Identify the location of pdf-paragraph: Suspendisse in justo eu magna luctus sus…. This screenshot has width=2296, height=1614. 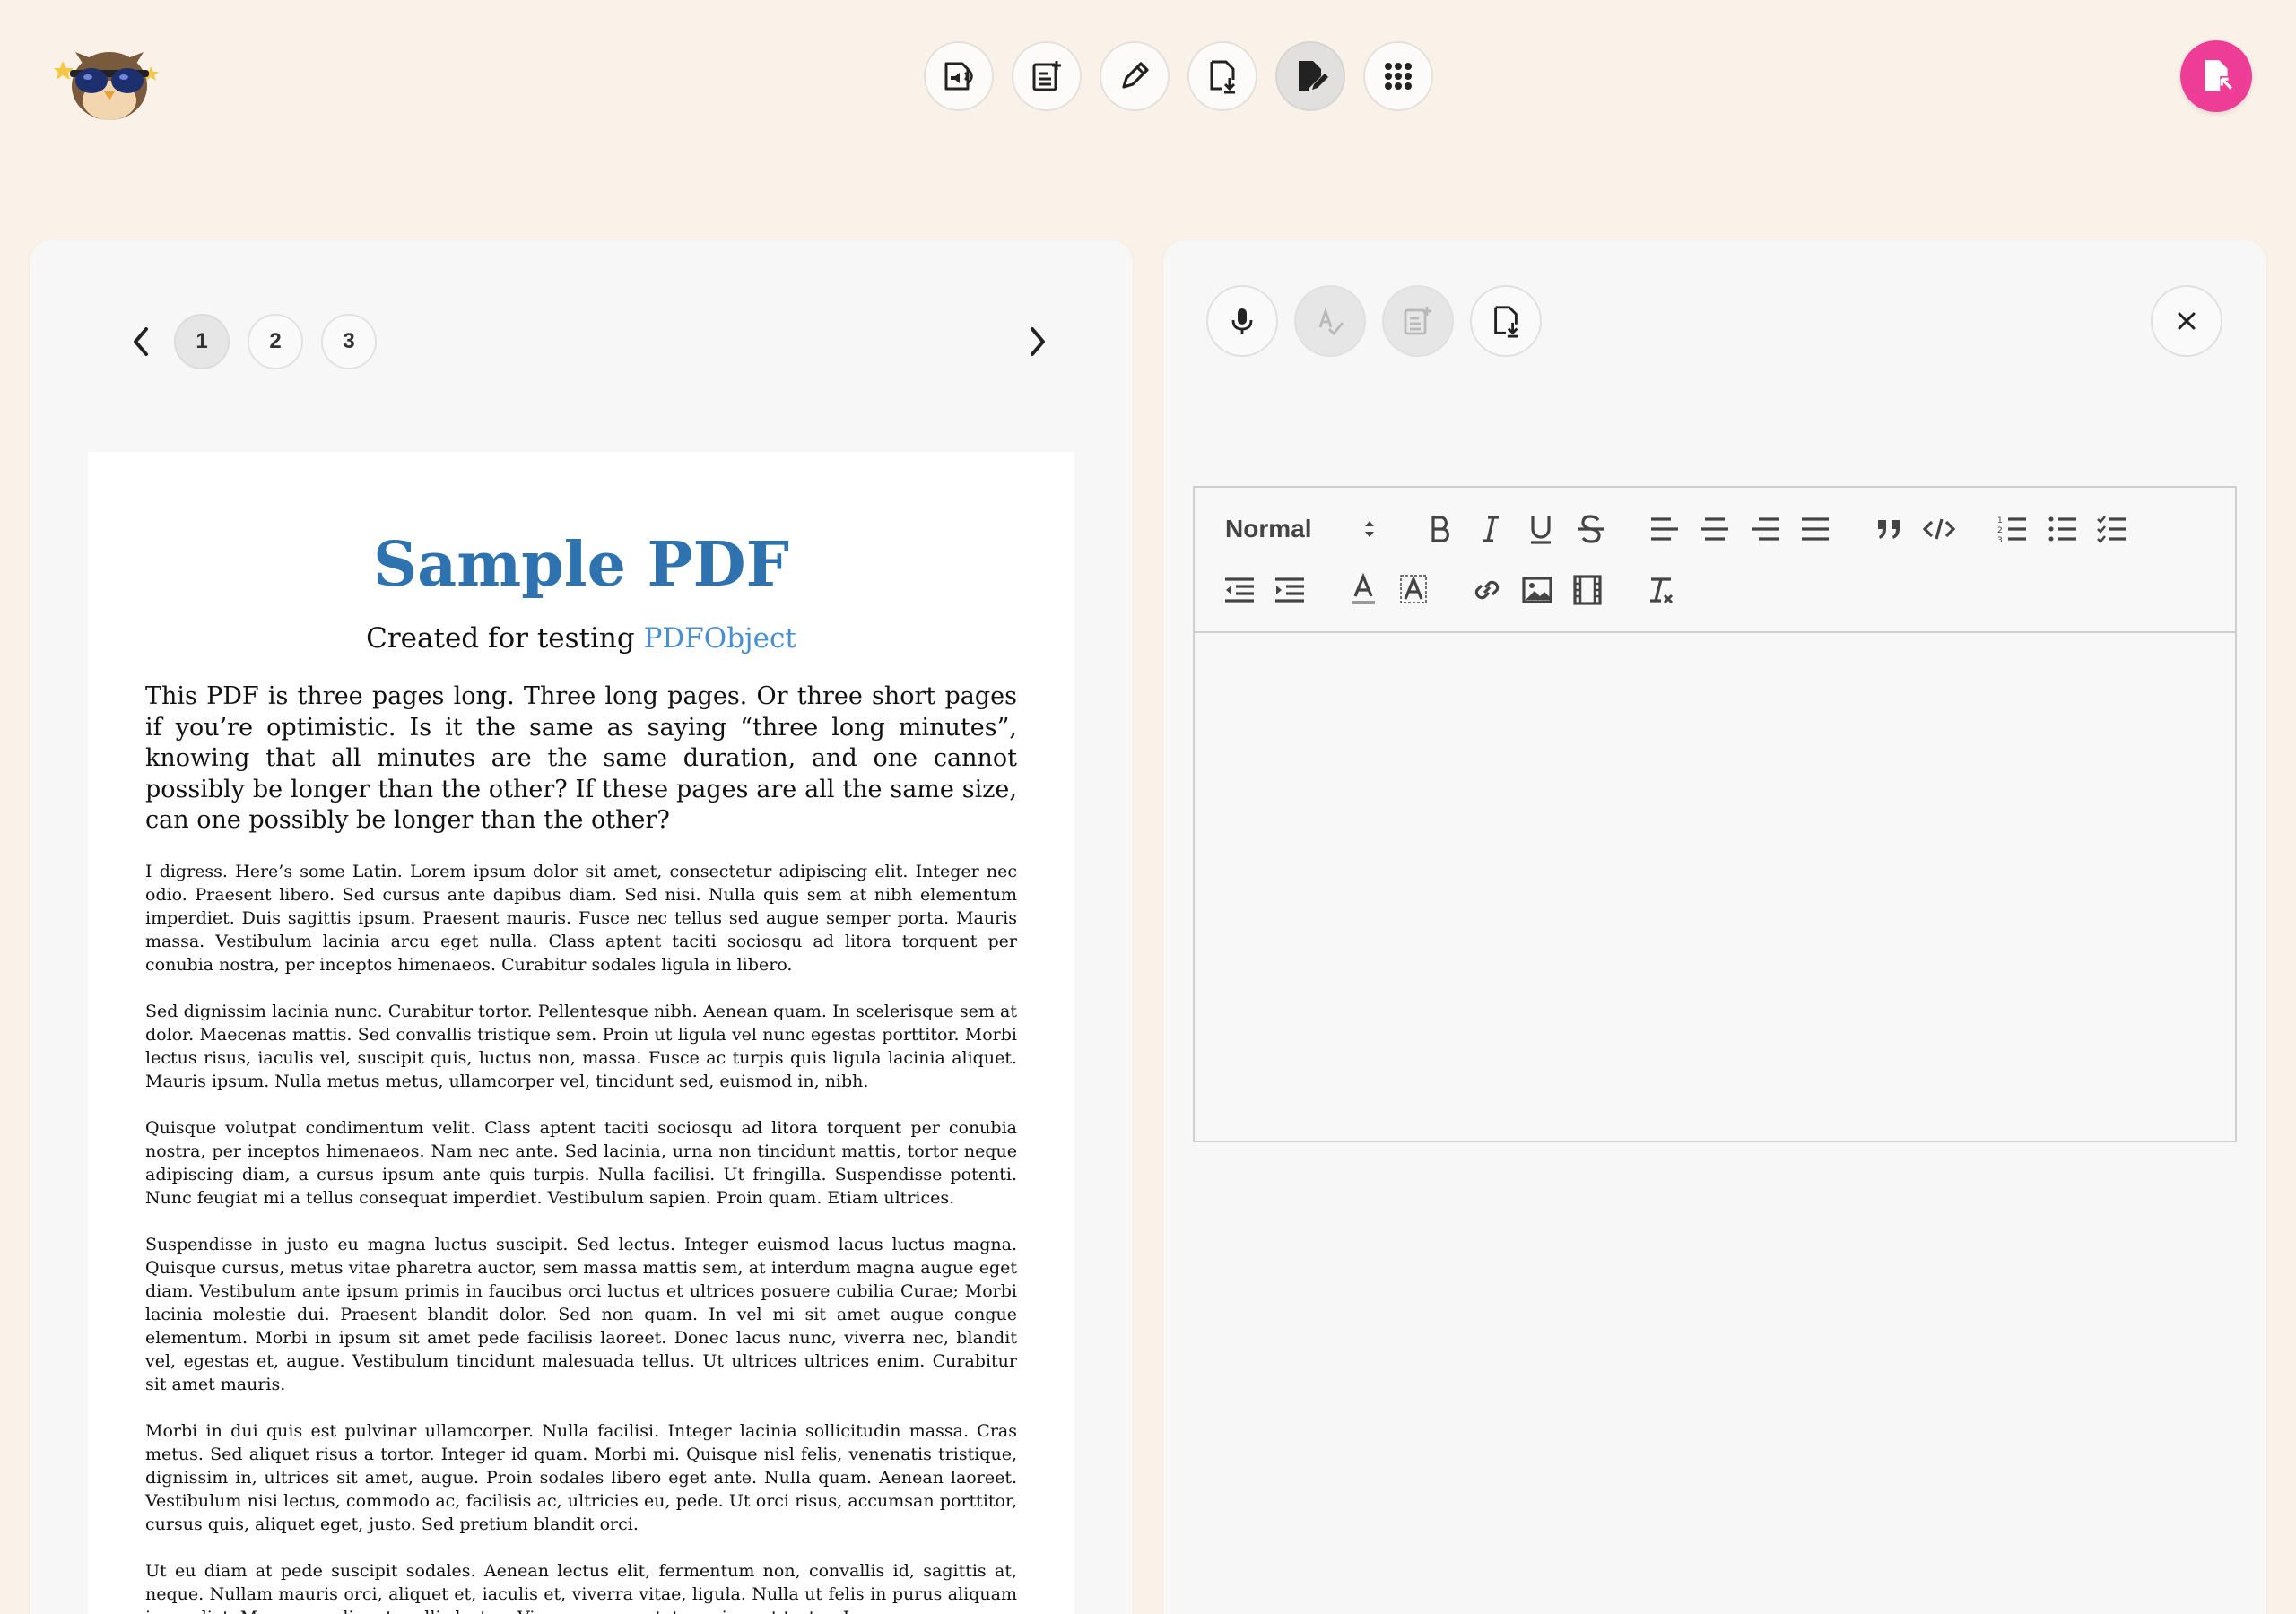
(581, 1314).